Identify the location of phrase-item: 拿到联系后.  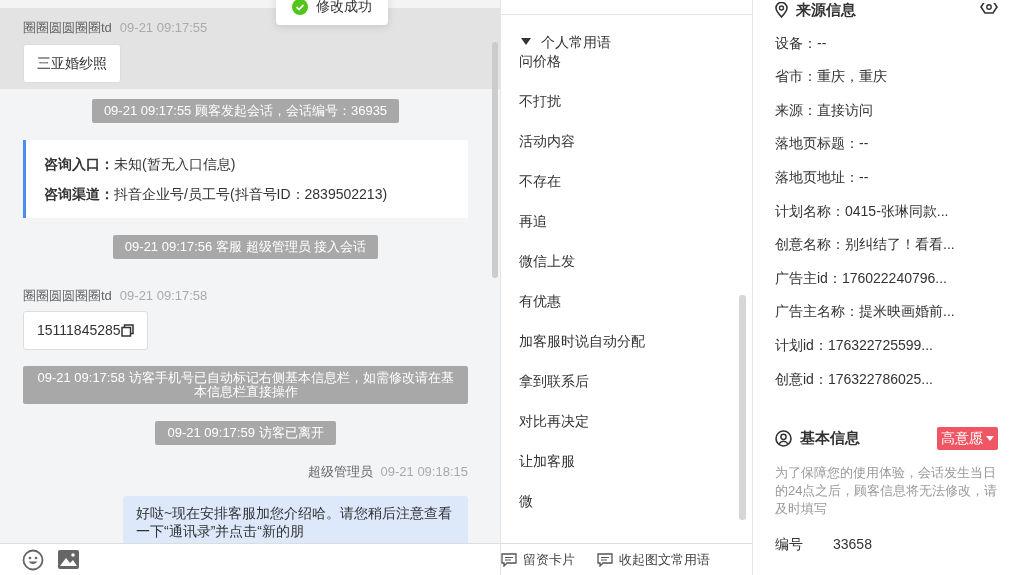
(626, 381).